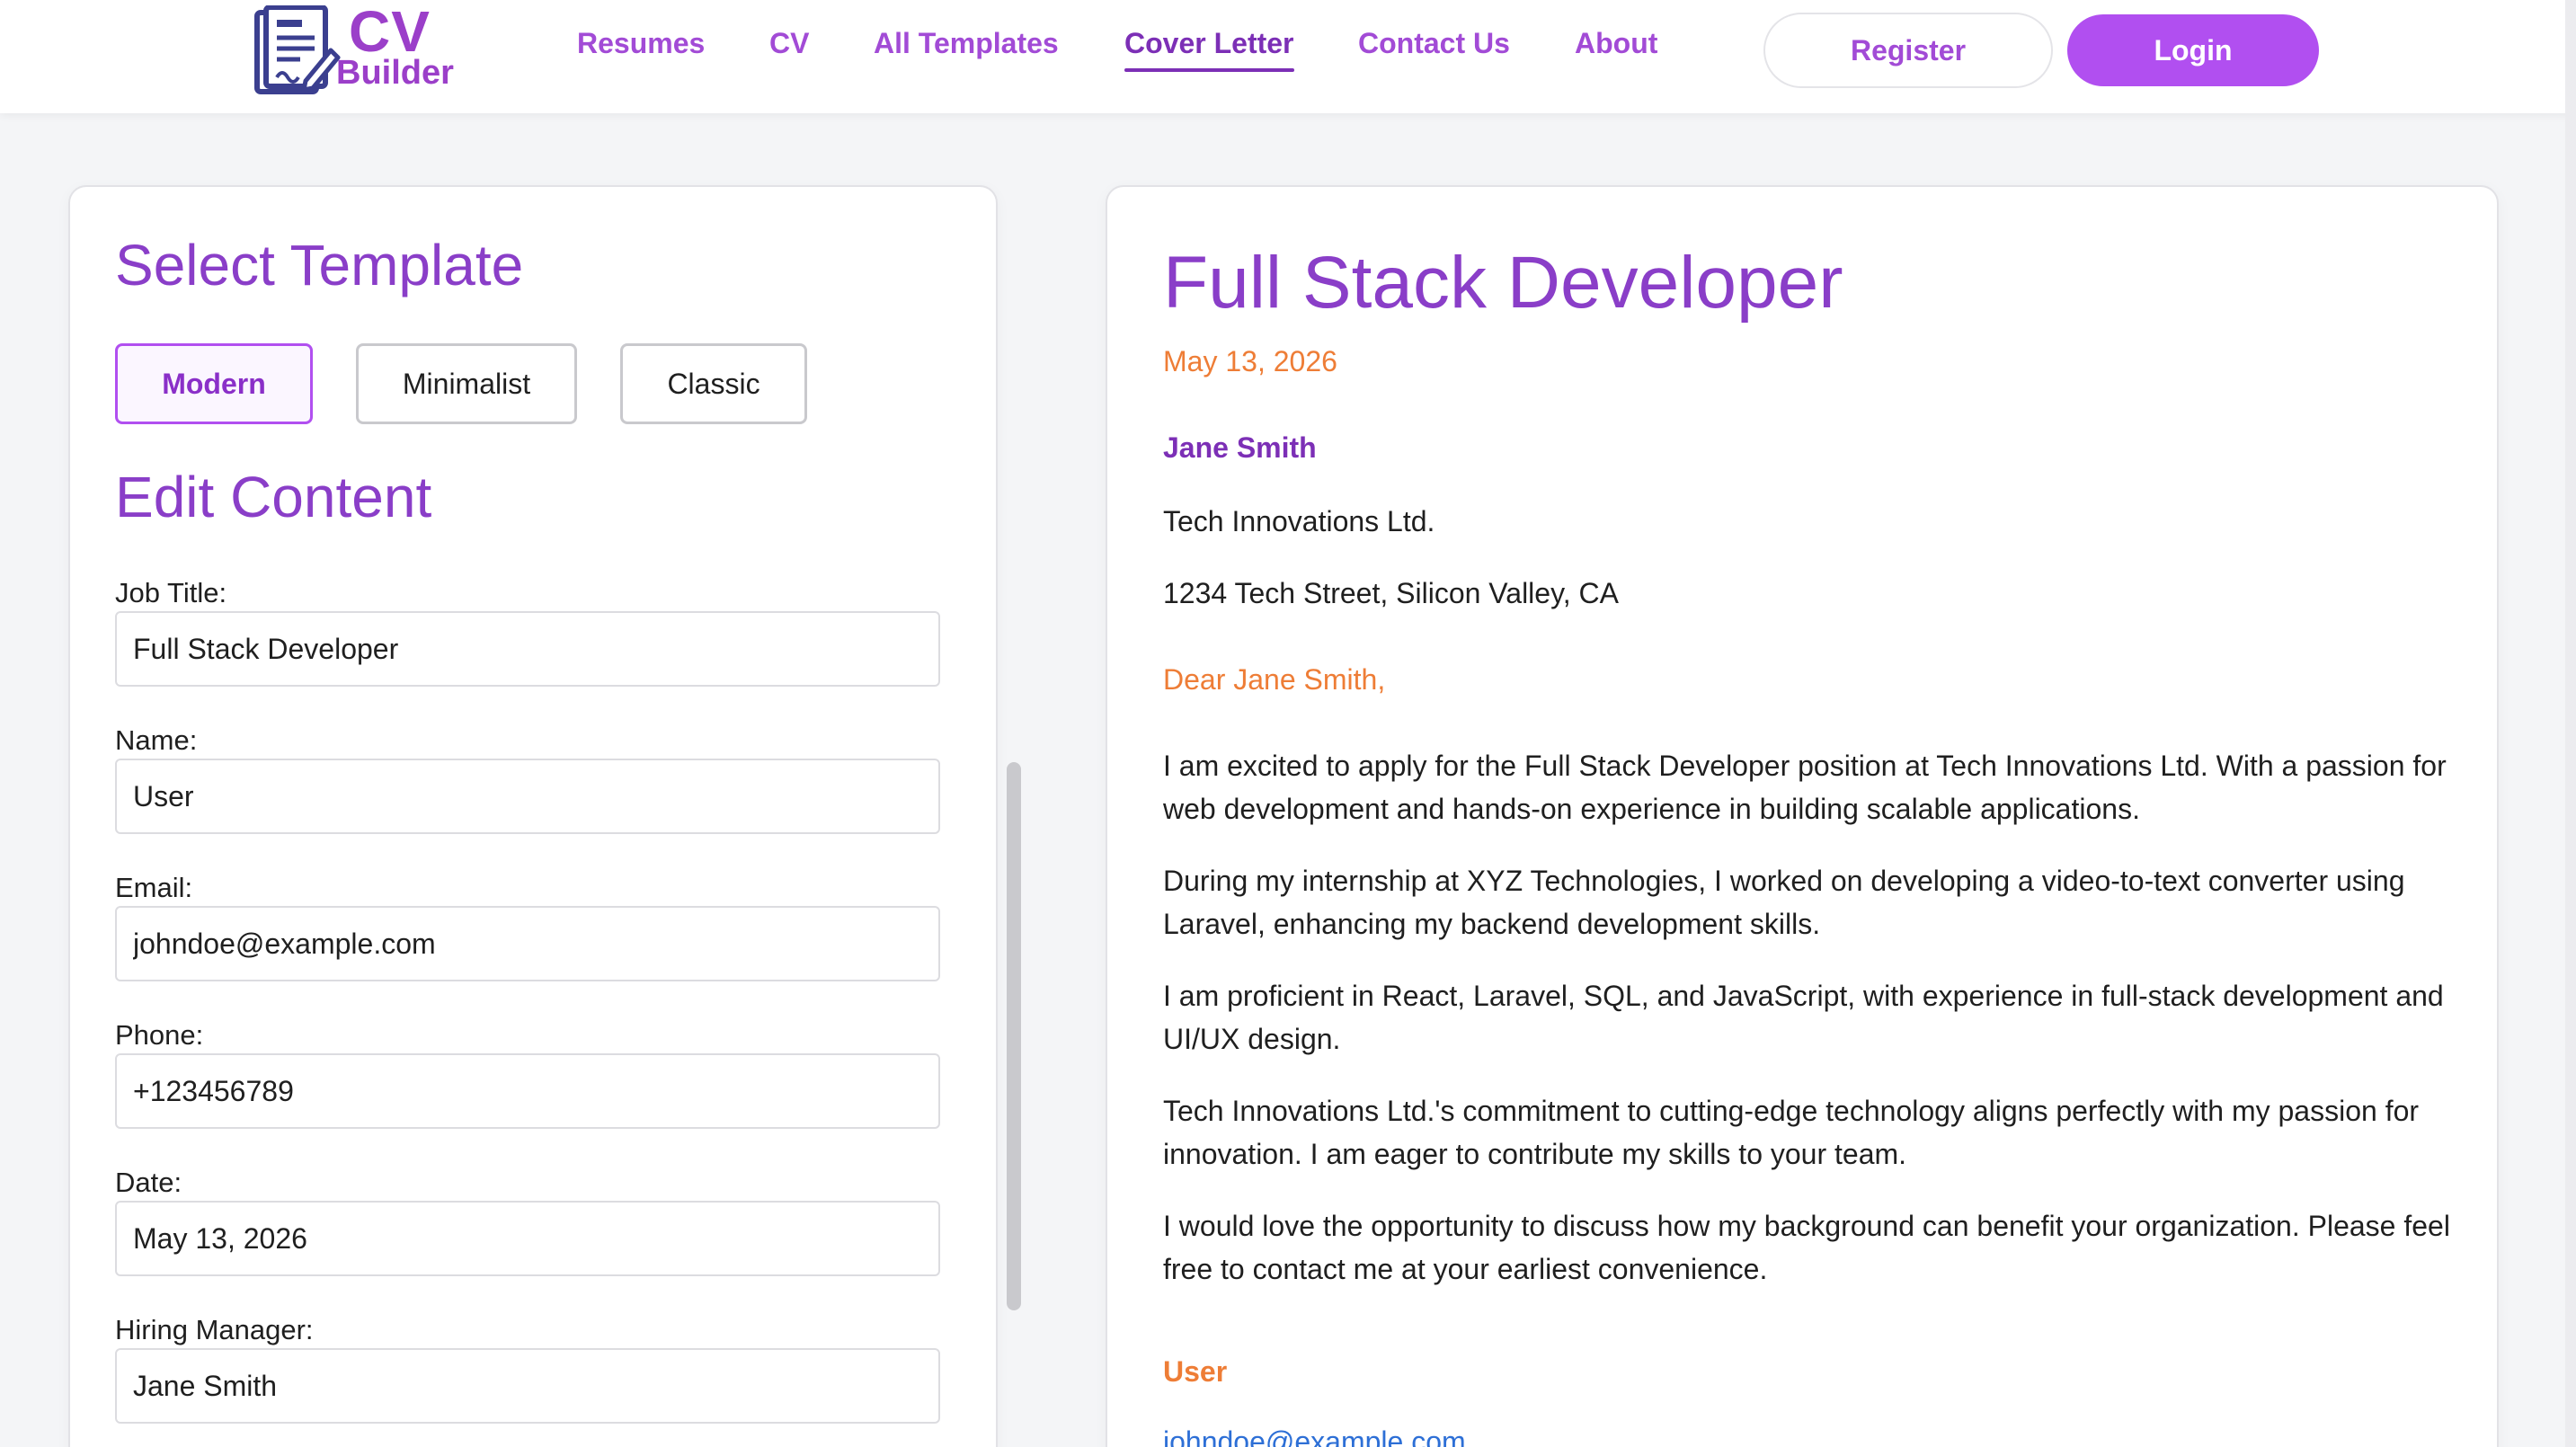 This screenshot has height=1447, width=2576. Describe the element at coordinates (1434, 49) in the screenshot. I see `nav-contact-us: Contact Us` at that location.